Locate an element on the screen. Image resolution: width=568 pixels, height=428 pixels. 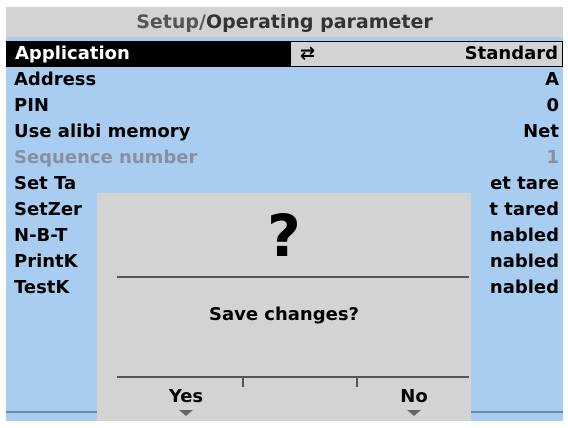
param-row-pin: PIN 0 is located at coordinates (284, 107).